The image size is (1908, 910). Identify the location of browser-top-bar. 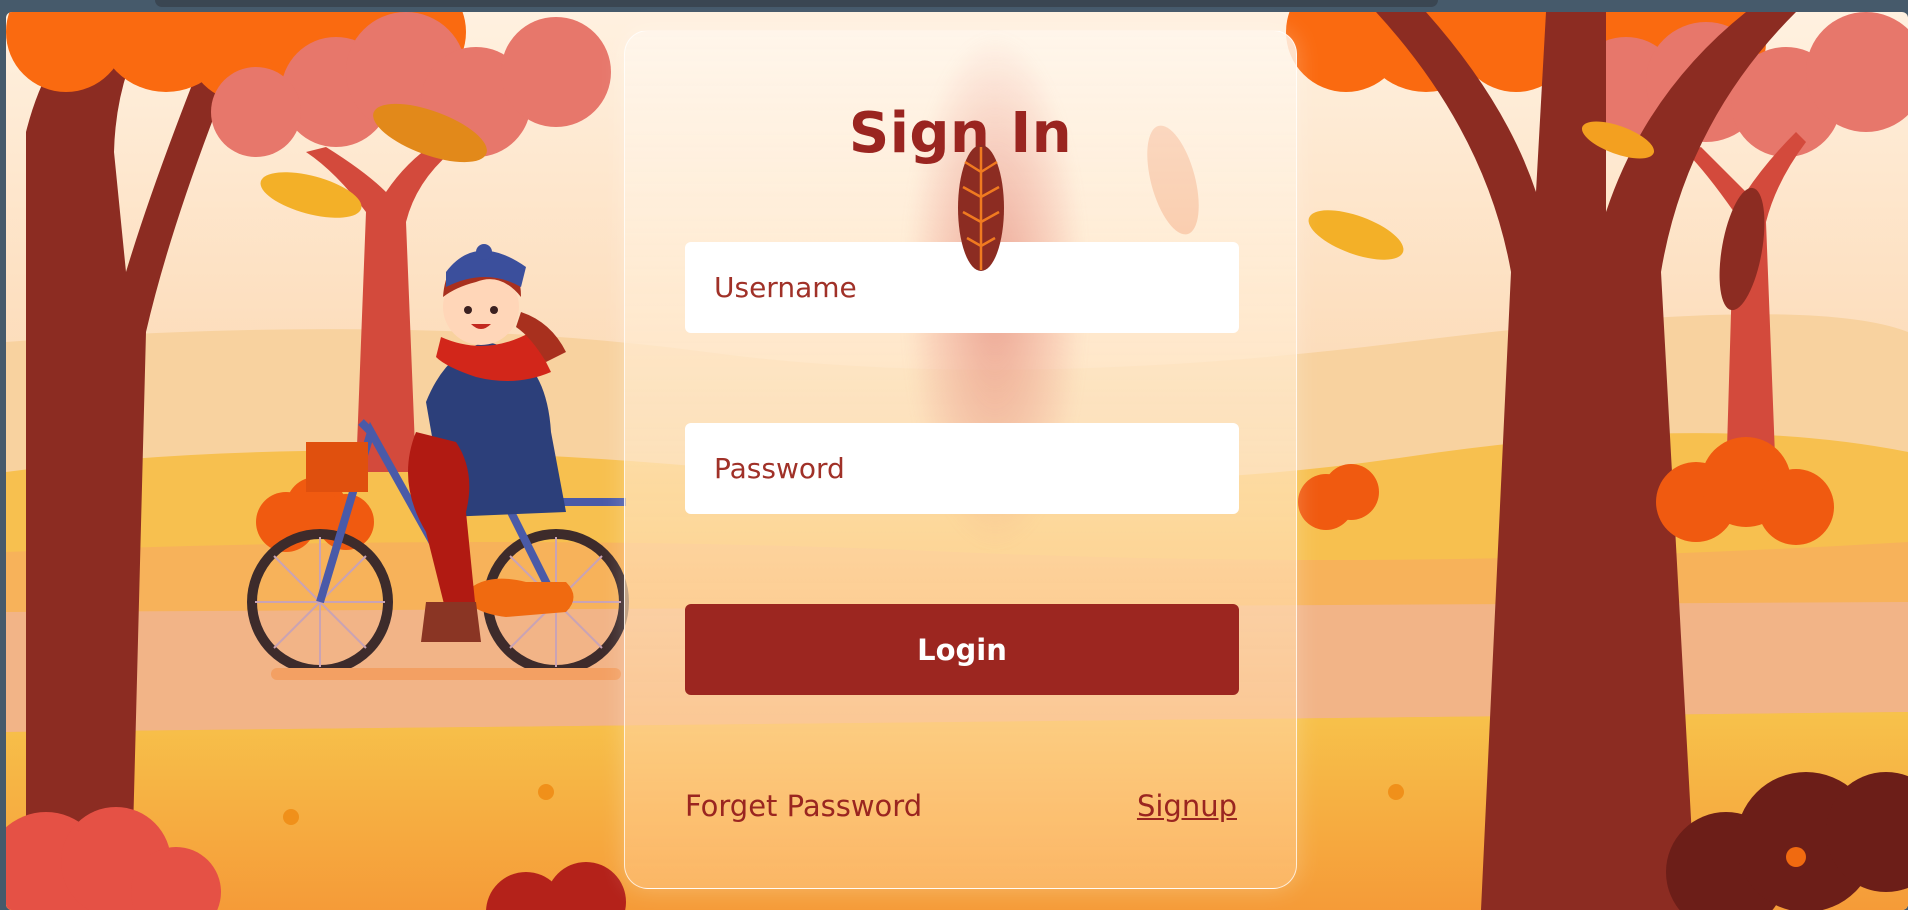
(796, 3).